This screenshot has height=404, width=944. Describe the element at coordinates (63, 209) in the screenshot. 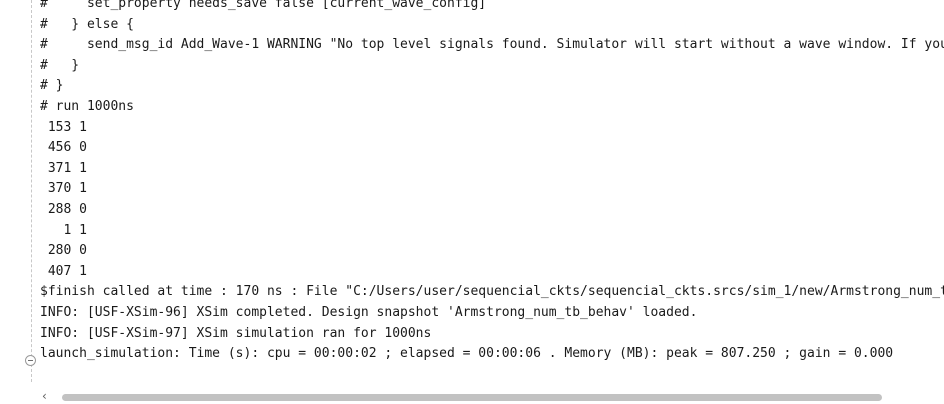

I see `console-line: 288 0` at that location.